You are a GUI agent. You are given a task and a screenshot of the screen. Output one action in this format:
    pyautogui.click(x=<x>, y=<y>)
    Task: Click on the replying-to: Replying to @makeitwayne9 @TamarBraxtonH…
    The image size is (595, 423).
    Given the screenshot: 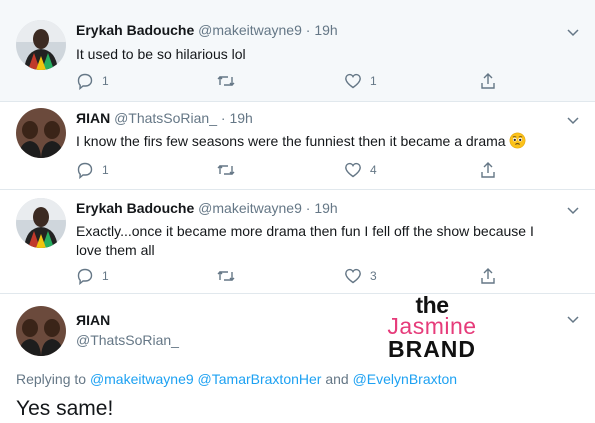 What is the action you would take?
    pyautogui.click(x=236, y=379)
    